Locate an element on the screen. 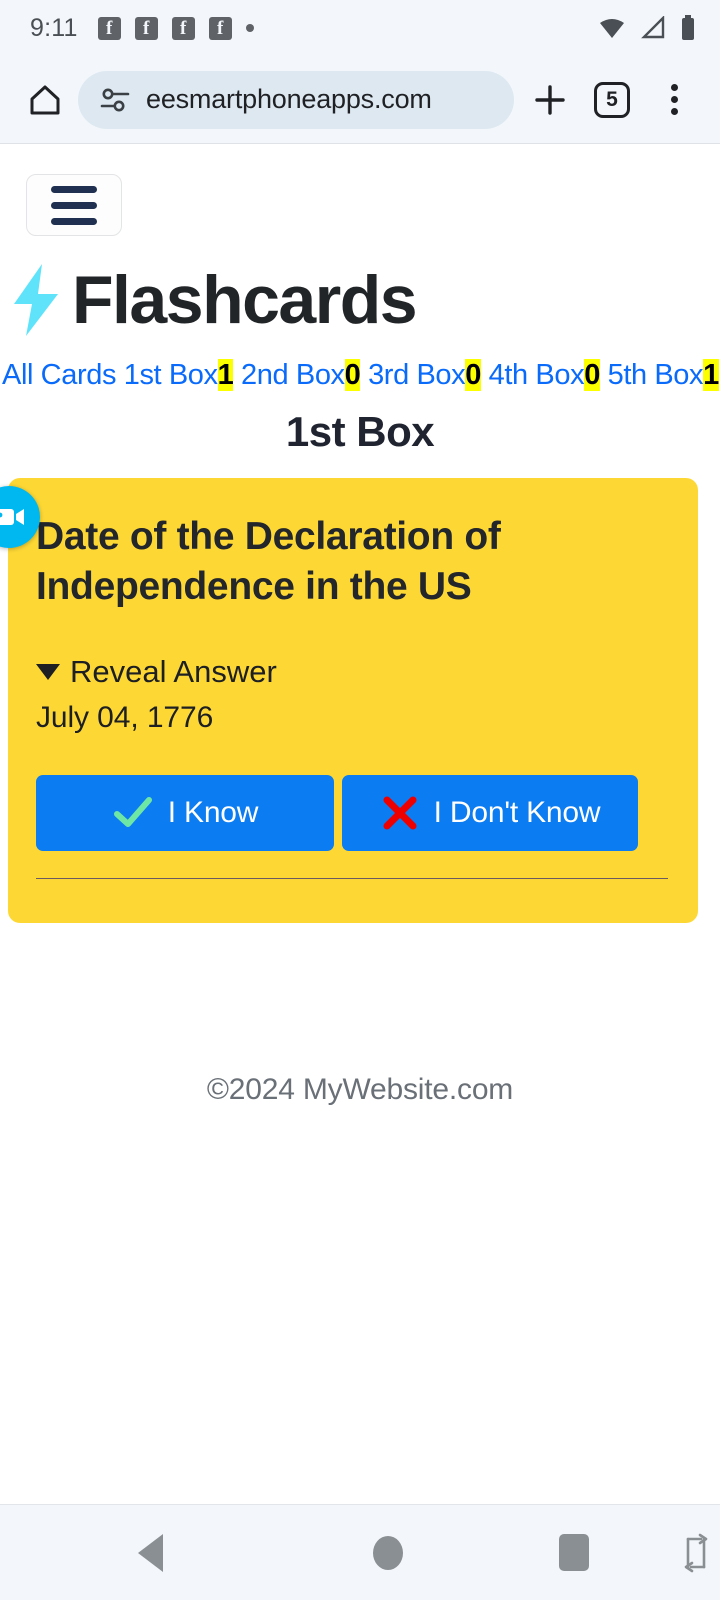 Image resolution: width=720 pixels, height=1600 pixels. more-notifications-dot-icon is located at coordinates (249, 28).